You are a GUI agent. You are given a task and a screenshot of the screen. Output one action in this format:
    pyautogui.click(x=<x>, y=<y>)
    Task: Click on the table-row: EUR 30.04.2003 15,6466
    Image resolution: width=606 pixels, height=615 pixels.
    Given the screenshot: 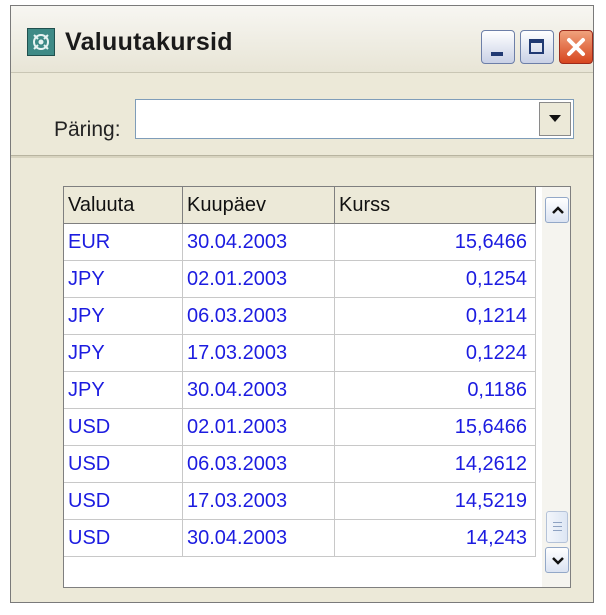 What is the action you would take?
    pyautogui.click(x=300, y=242)
    